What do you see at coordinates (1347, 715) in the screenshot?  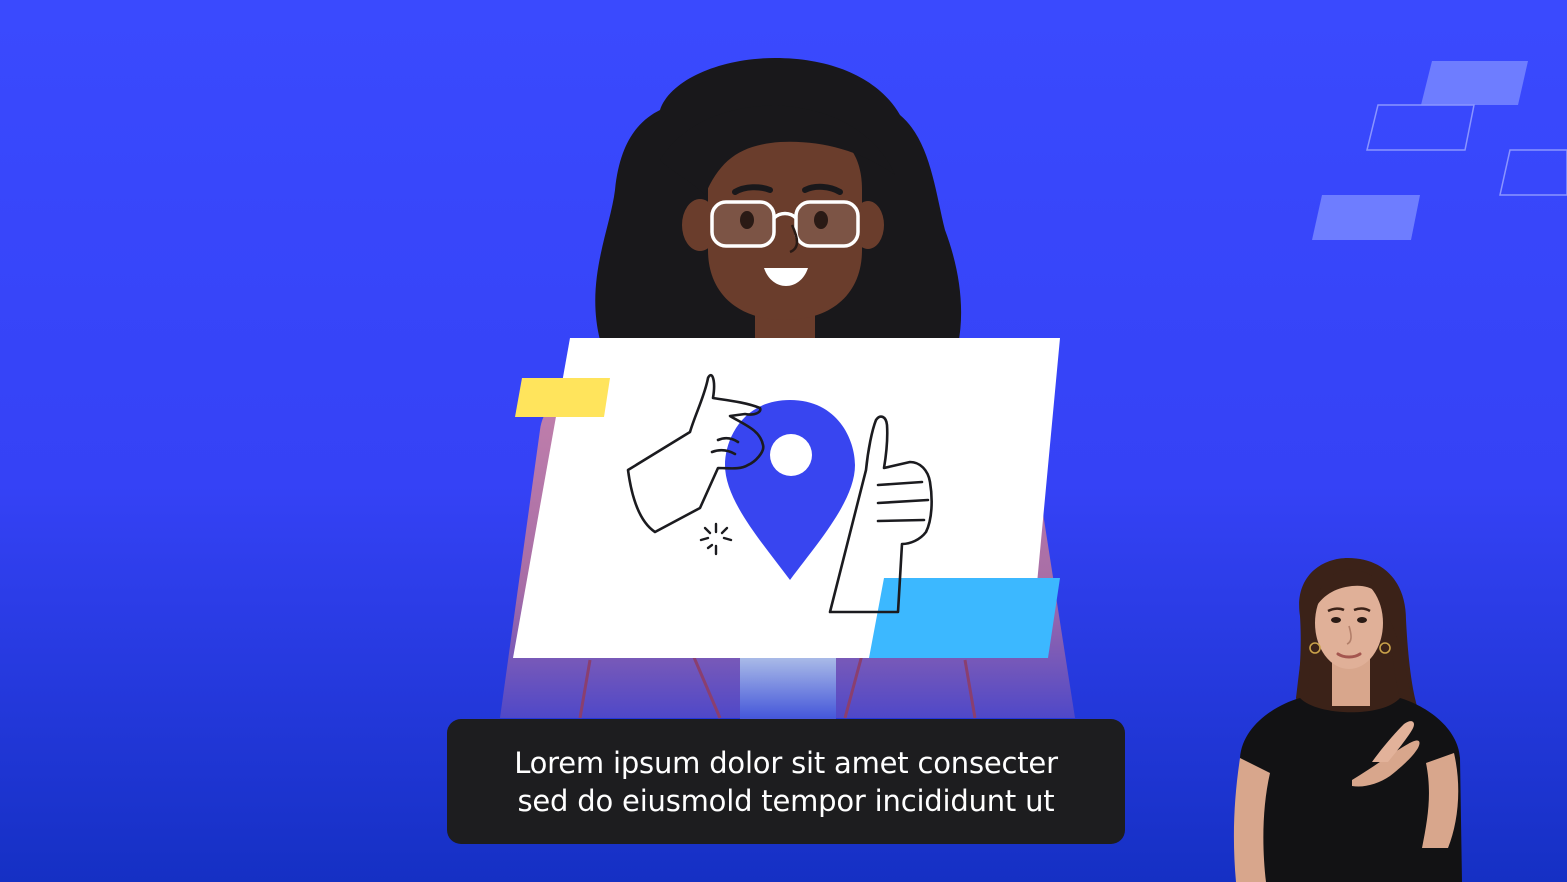 I see `sign-language-interpreter` at bounding box center [1347, 715].